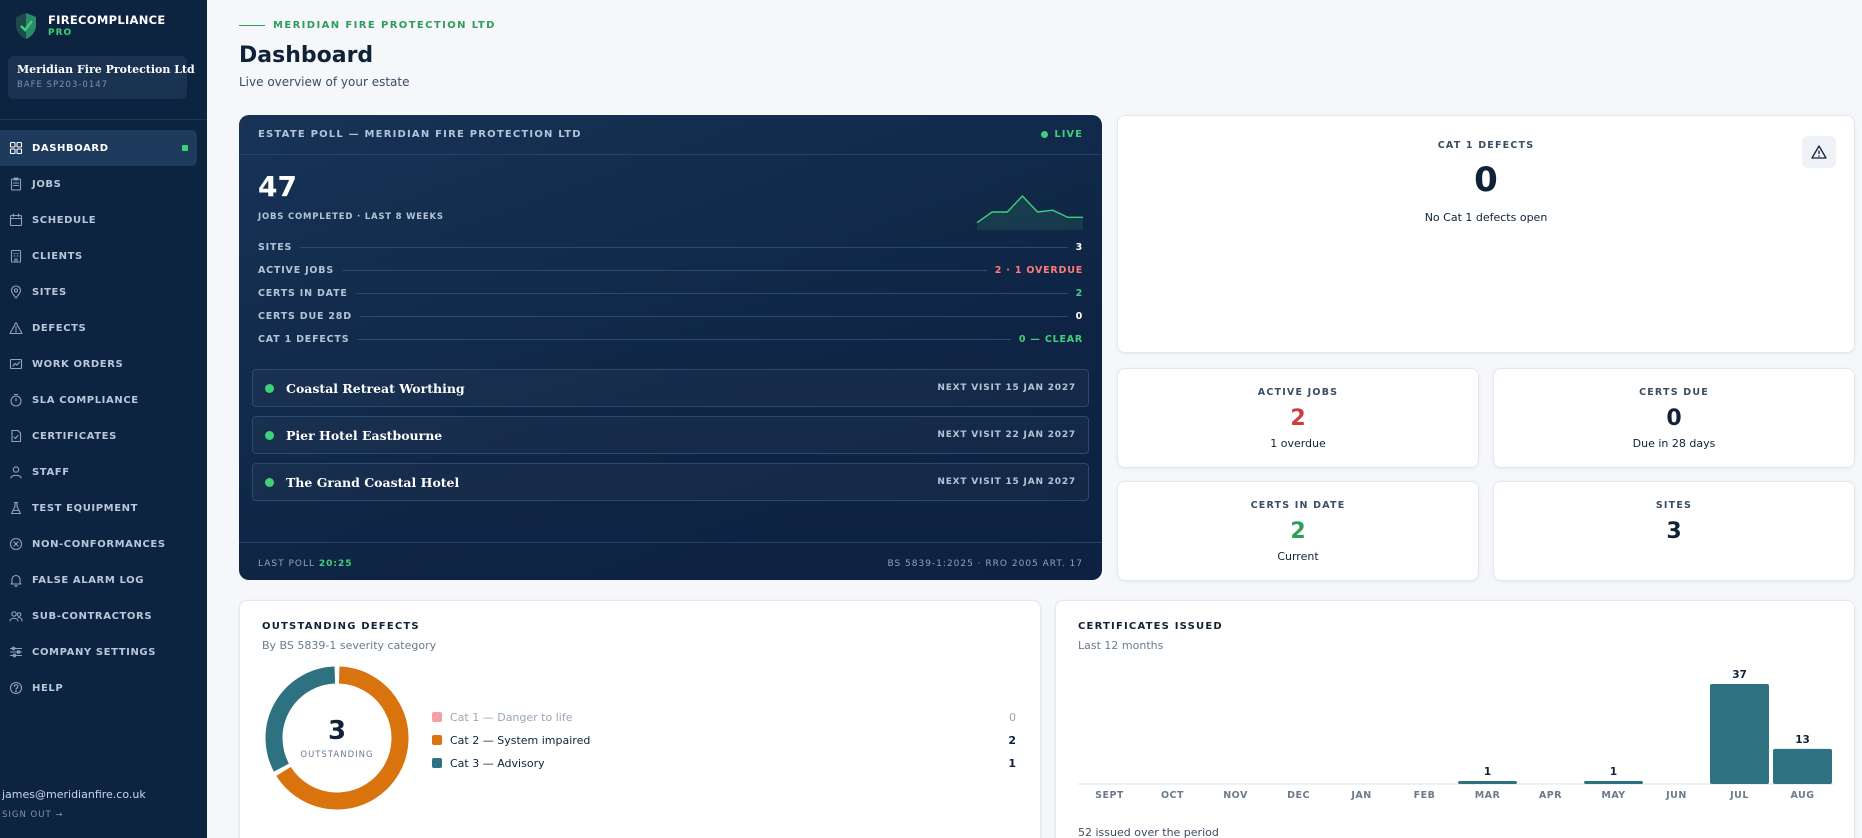 Image resolution: width=1862 pixels, height=838 pixels. Describe the element at coordinates (1360, 795) in the screenshot. I see `x-tick-label: JAN` at that location.